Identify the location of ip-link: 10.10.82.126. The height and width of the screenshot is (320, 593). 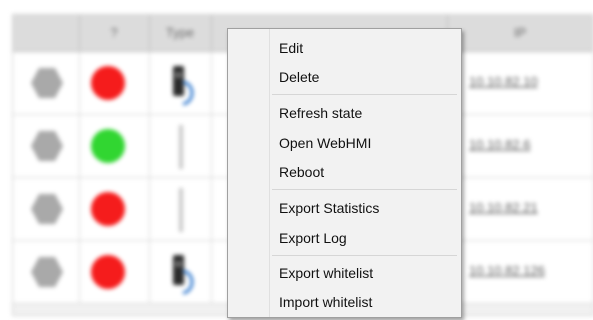
(507, 270).